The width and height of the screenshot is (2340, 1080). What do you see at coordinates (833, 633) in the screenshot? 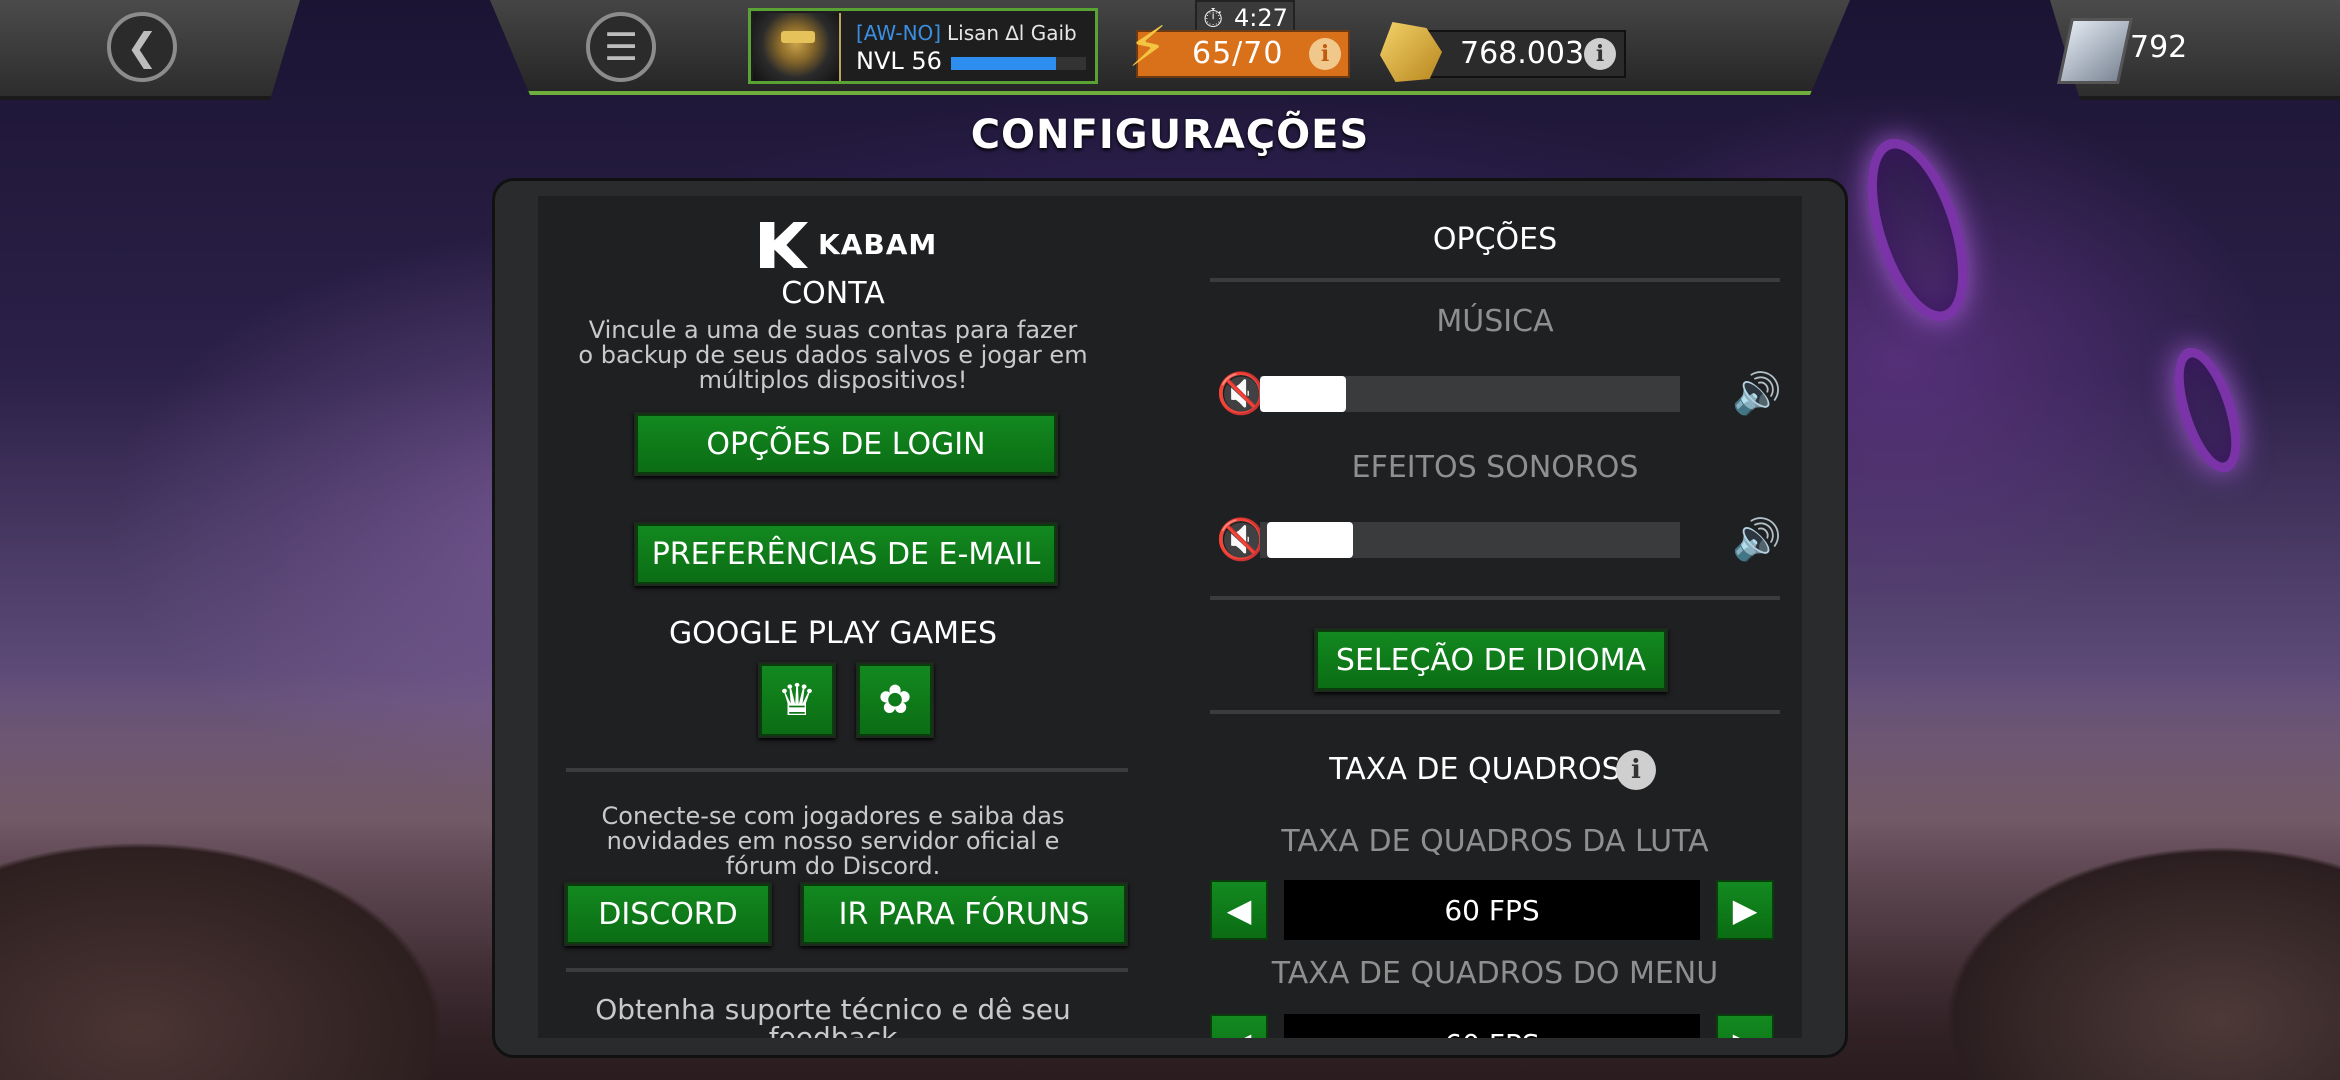
I see `google-play-heading: GOOGLE PLAY GAMES` at bounding box center [833, 633].